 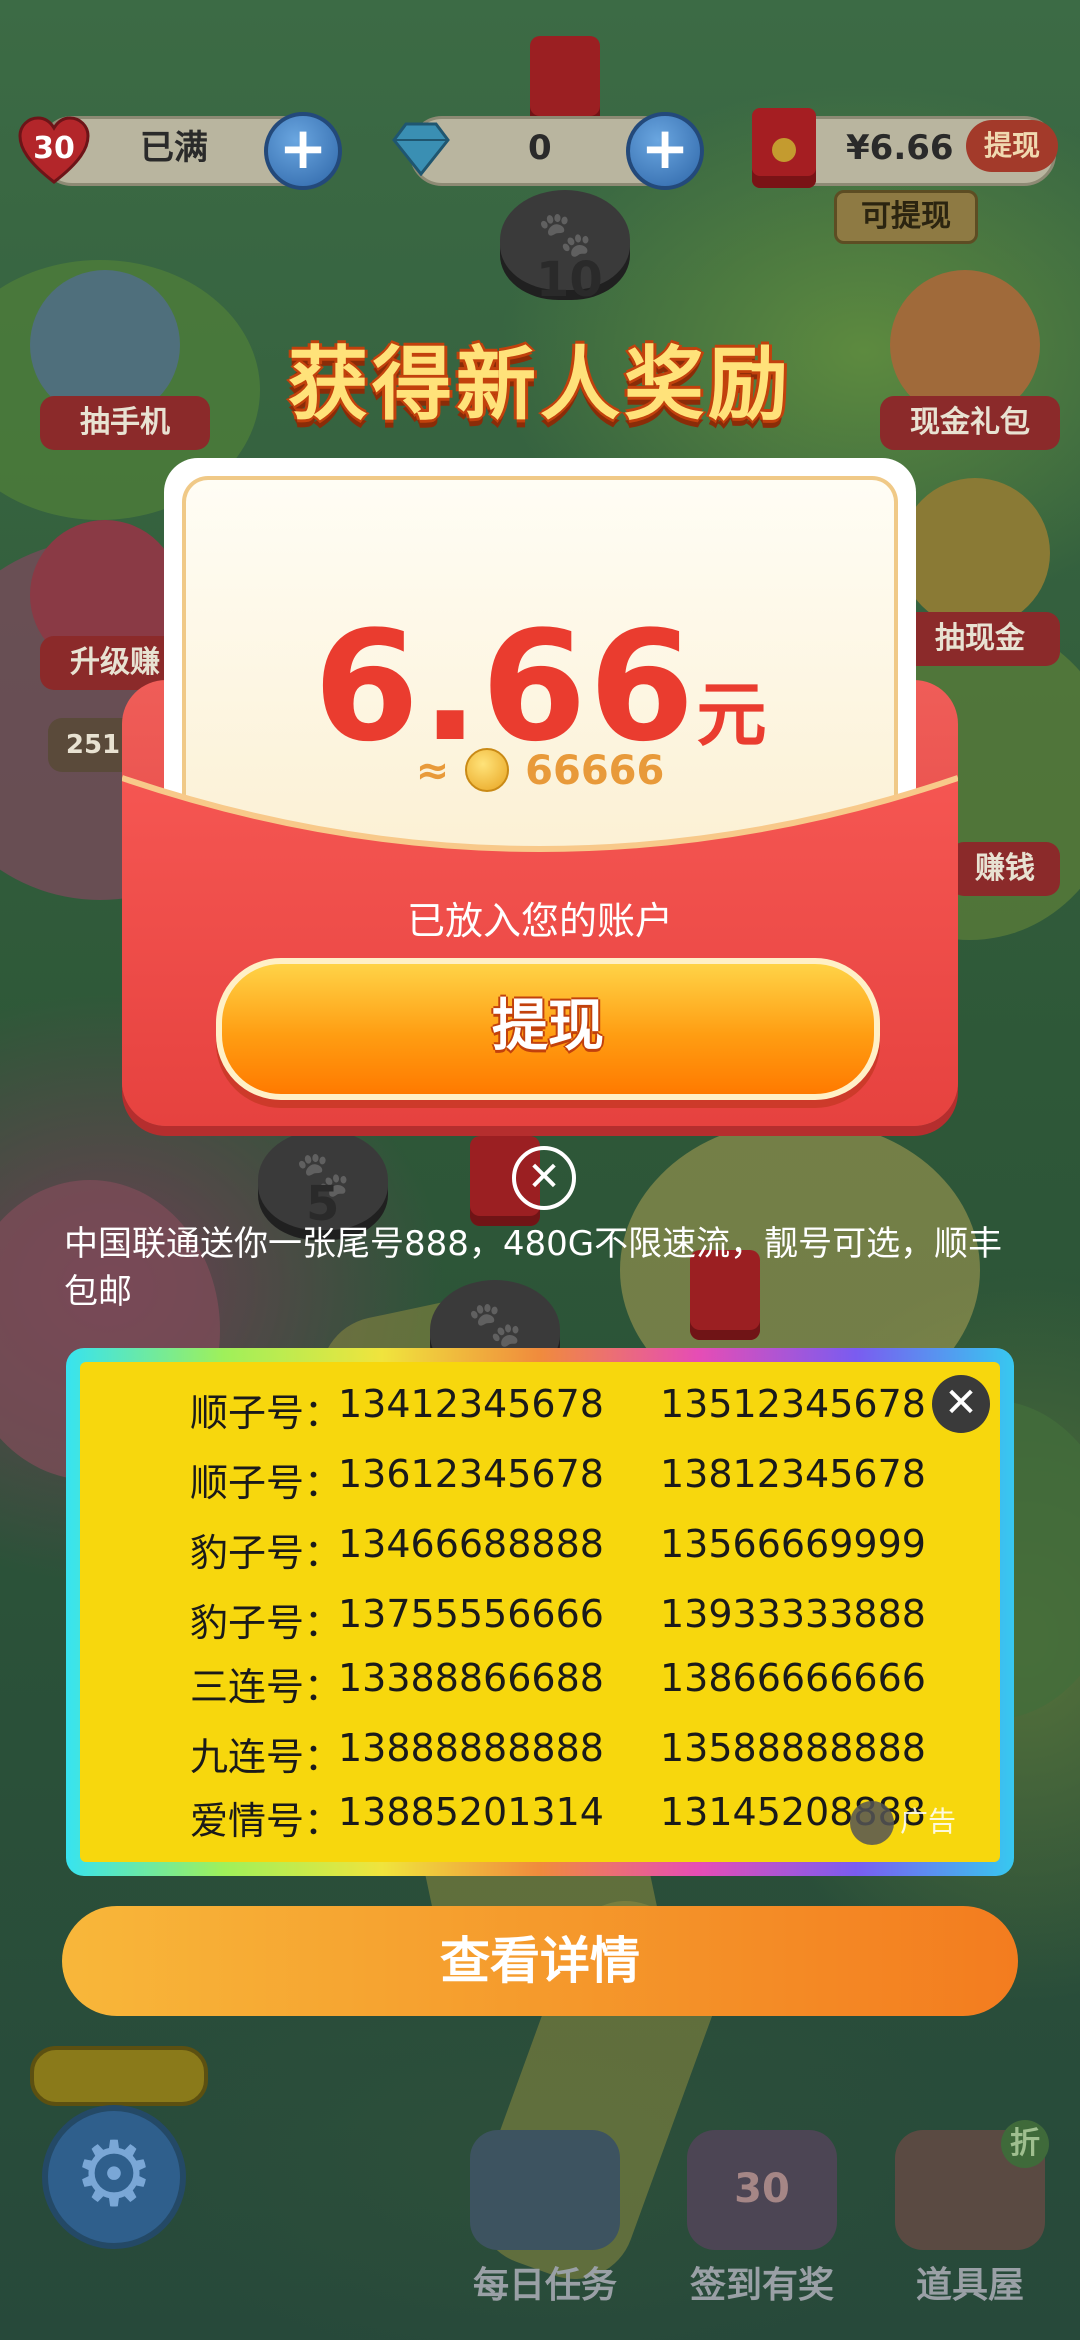 What do you see at coordinates (1005, 869) in the screenshot?
I see `earn-money-button: 赚钱` at bounding box center [1005, 869].